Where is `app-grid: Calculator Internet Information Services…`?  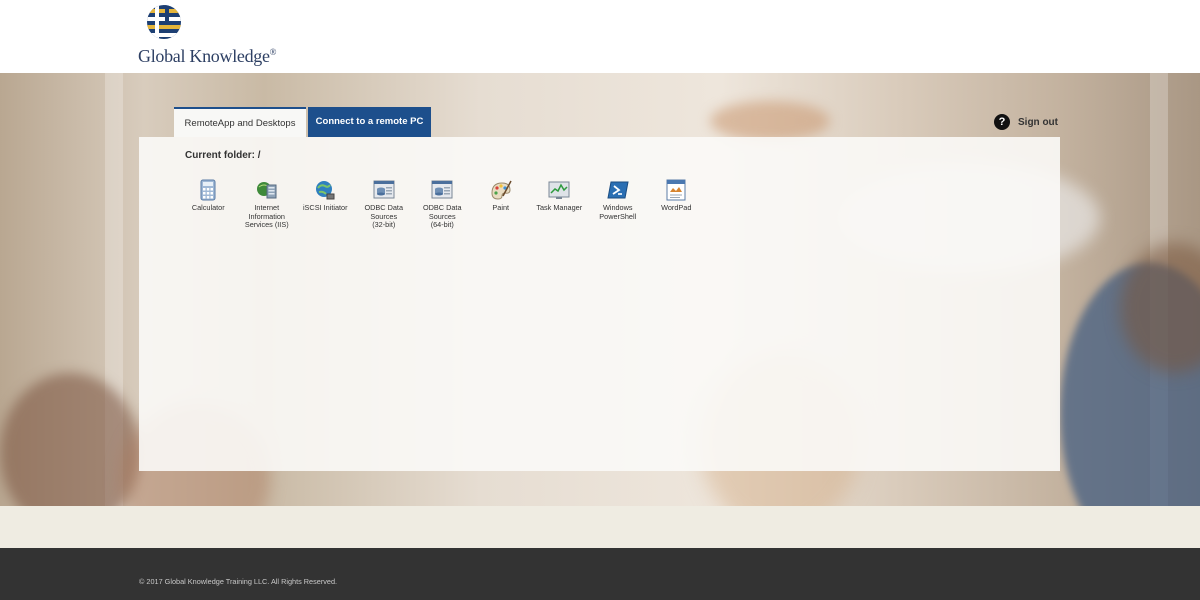 app-grid: Calculator Internet Information Services… is located at coordinates (442, 204).